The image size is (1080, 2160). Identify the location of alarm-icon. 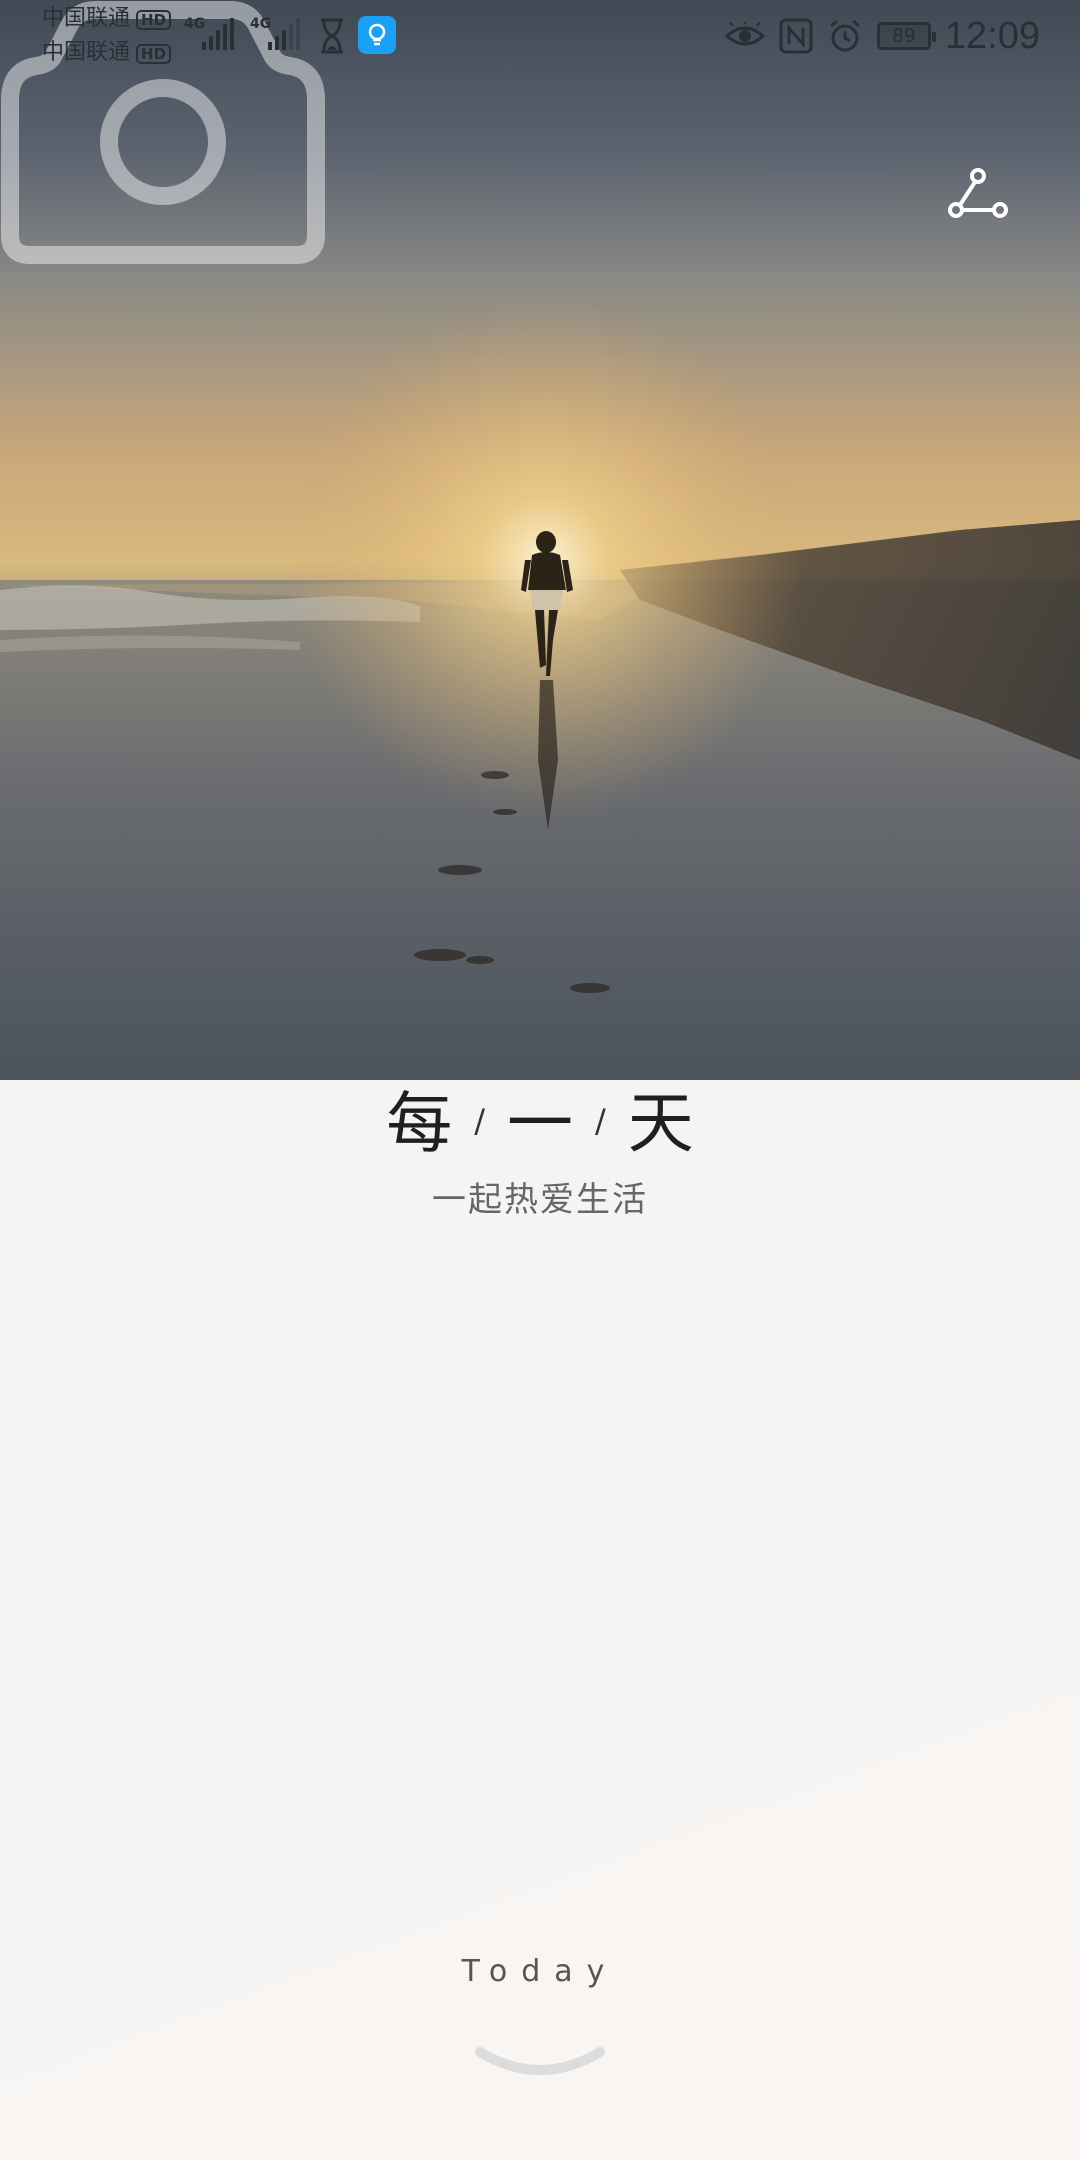
(844, 35).